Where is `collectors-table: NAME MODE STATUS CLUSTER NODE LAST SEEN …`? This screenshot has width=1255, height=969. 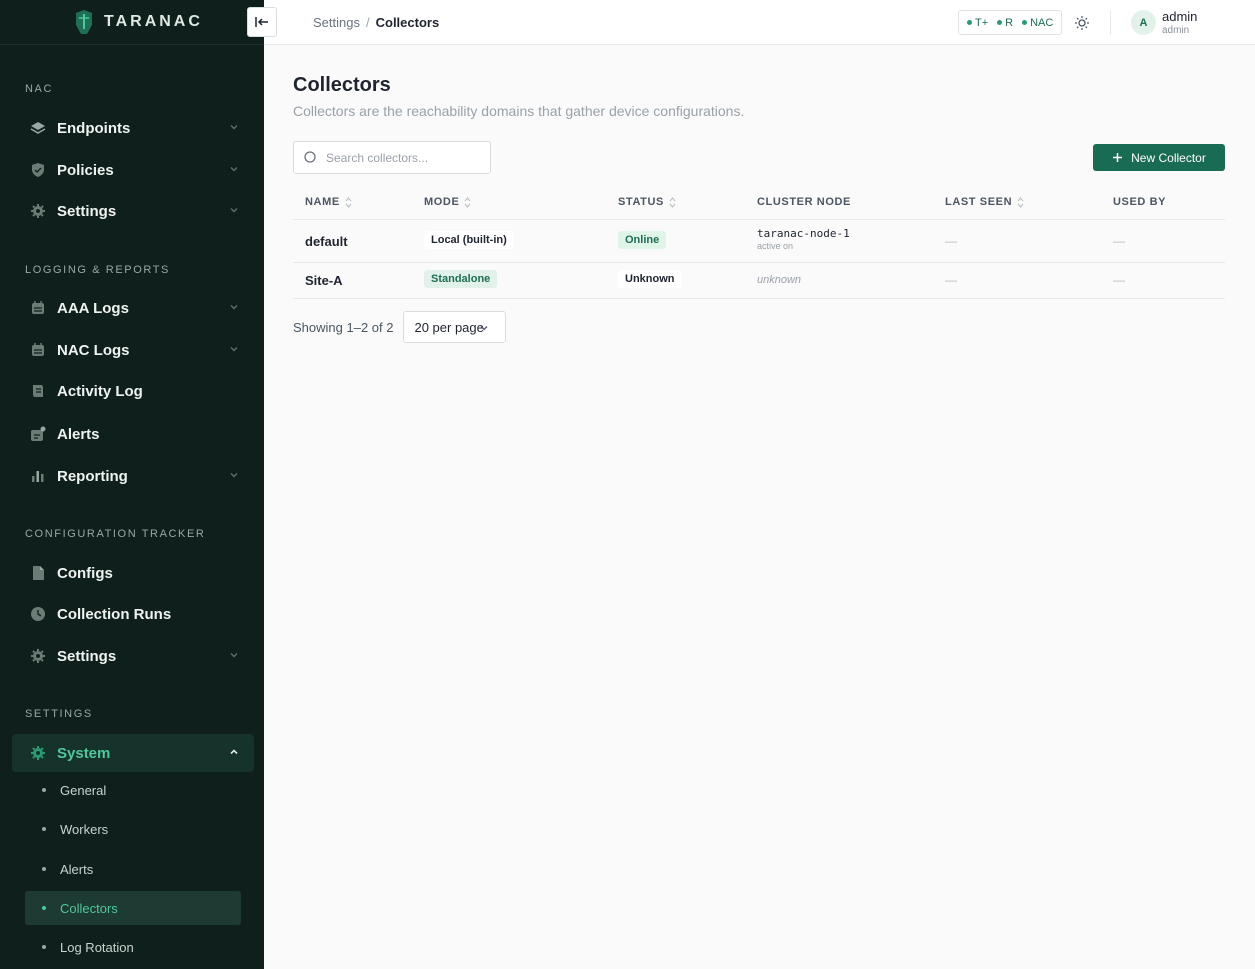 collectors-table: NAME MODE STATUS CLUSTER NODE LAST SEEN … is located at coordinates (759, 242).